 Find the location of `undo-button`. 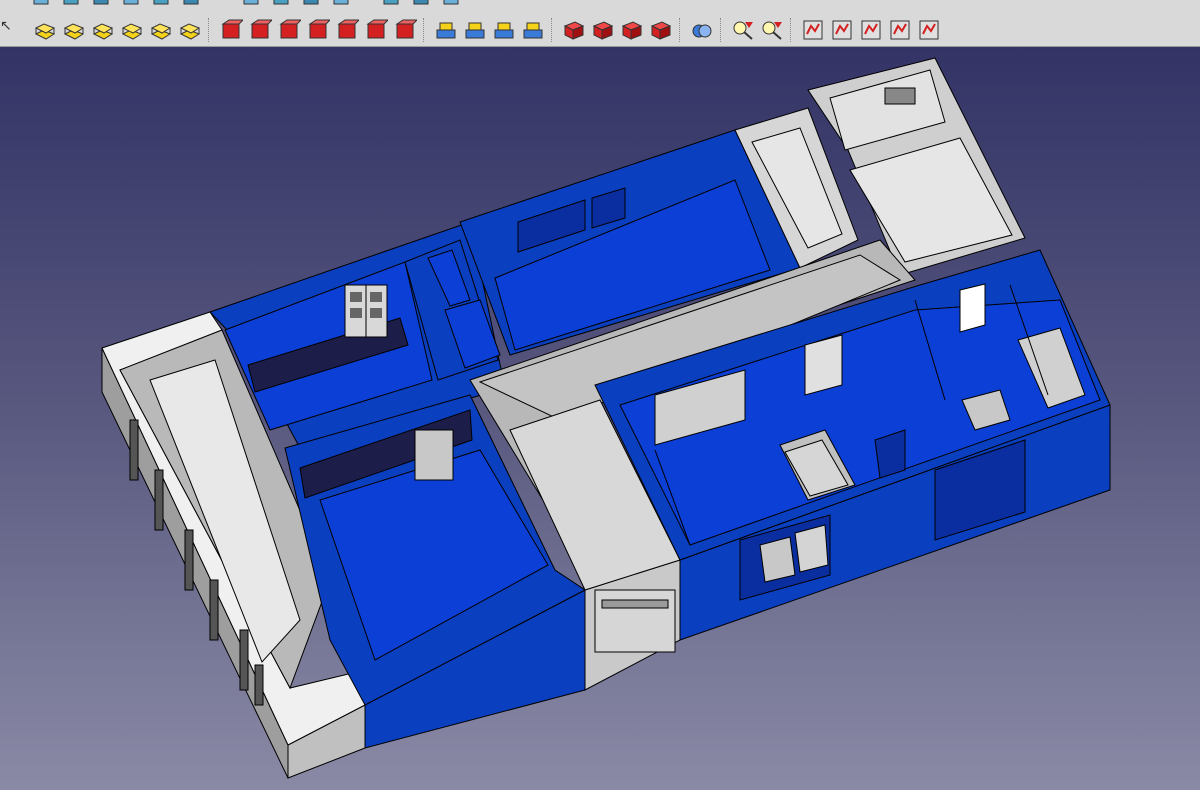

undo-button is located at coordinates (131, 3).